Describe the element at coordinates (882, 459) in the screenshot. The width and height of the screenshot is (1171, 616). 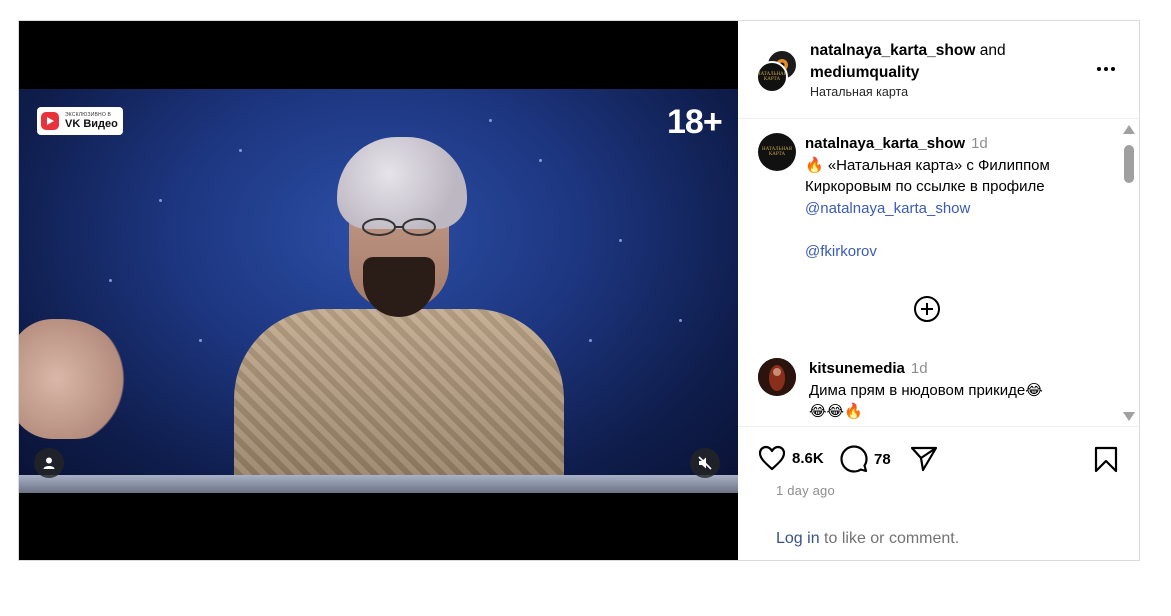
I see `comments-count: 78` at that location.